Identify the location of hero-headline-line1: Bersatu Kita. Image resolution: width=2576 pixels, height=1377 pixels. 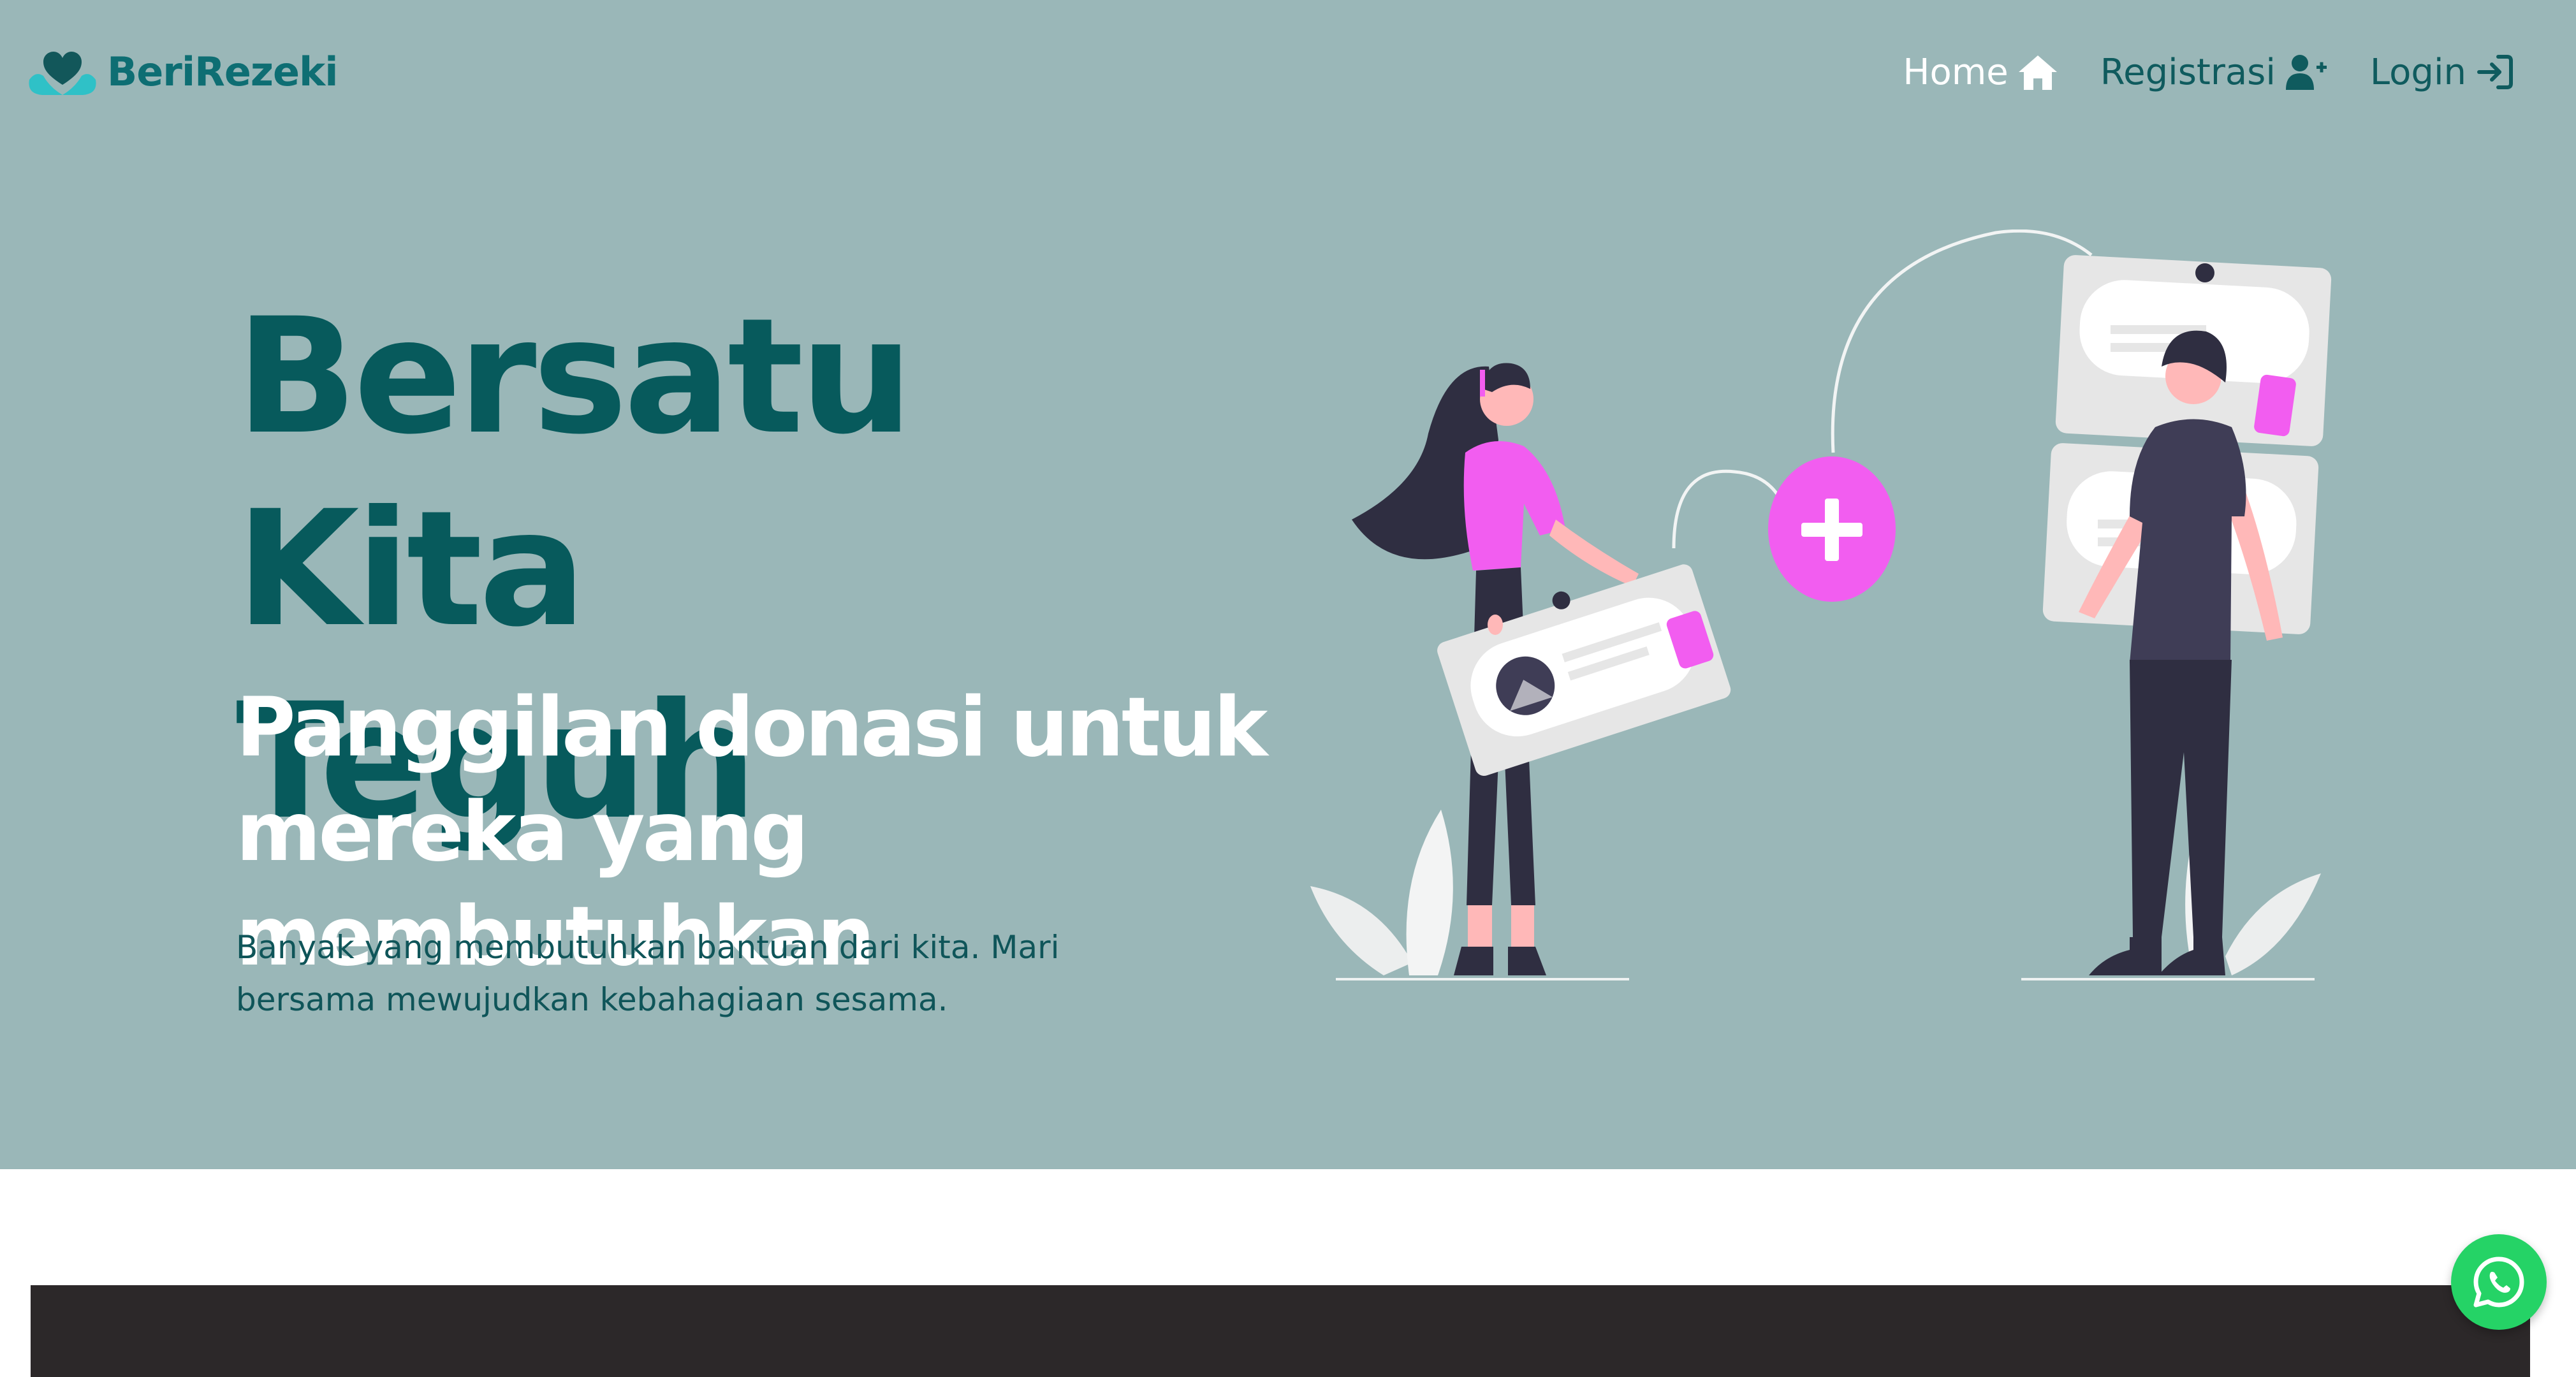
(574, 473).